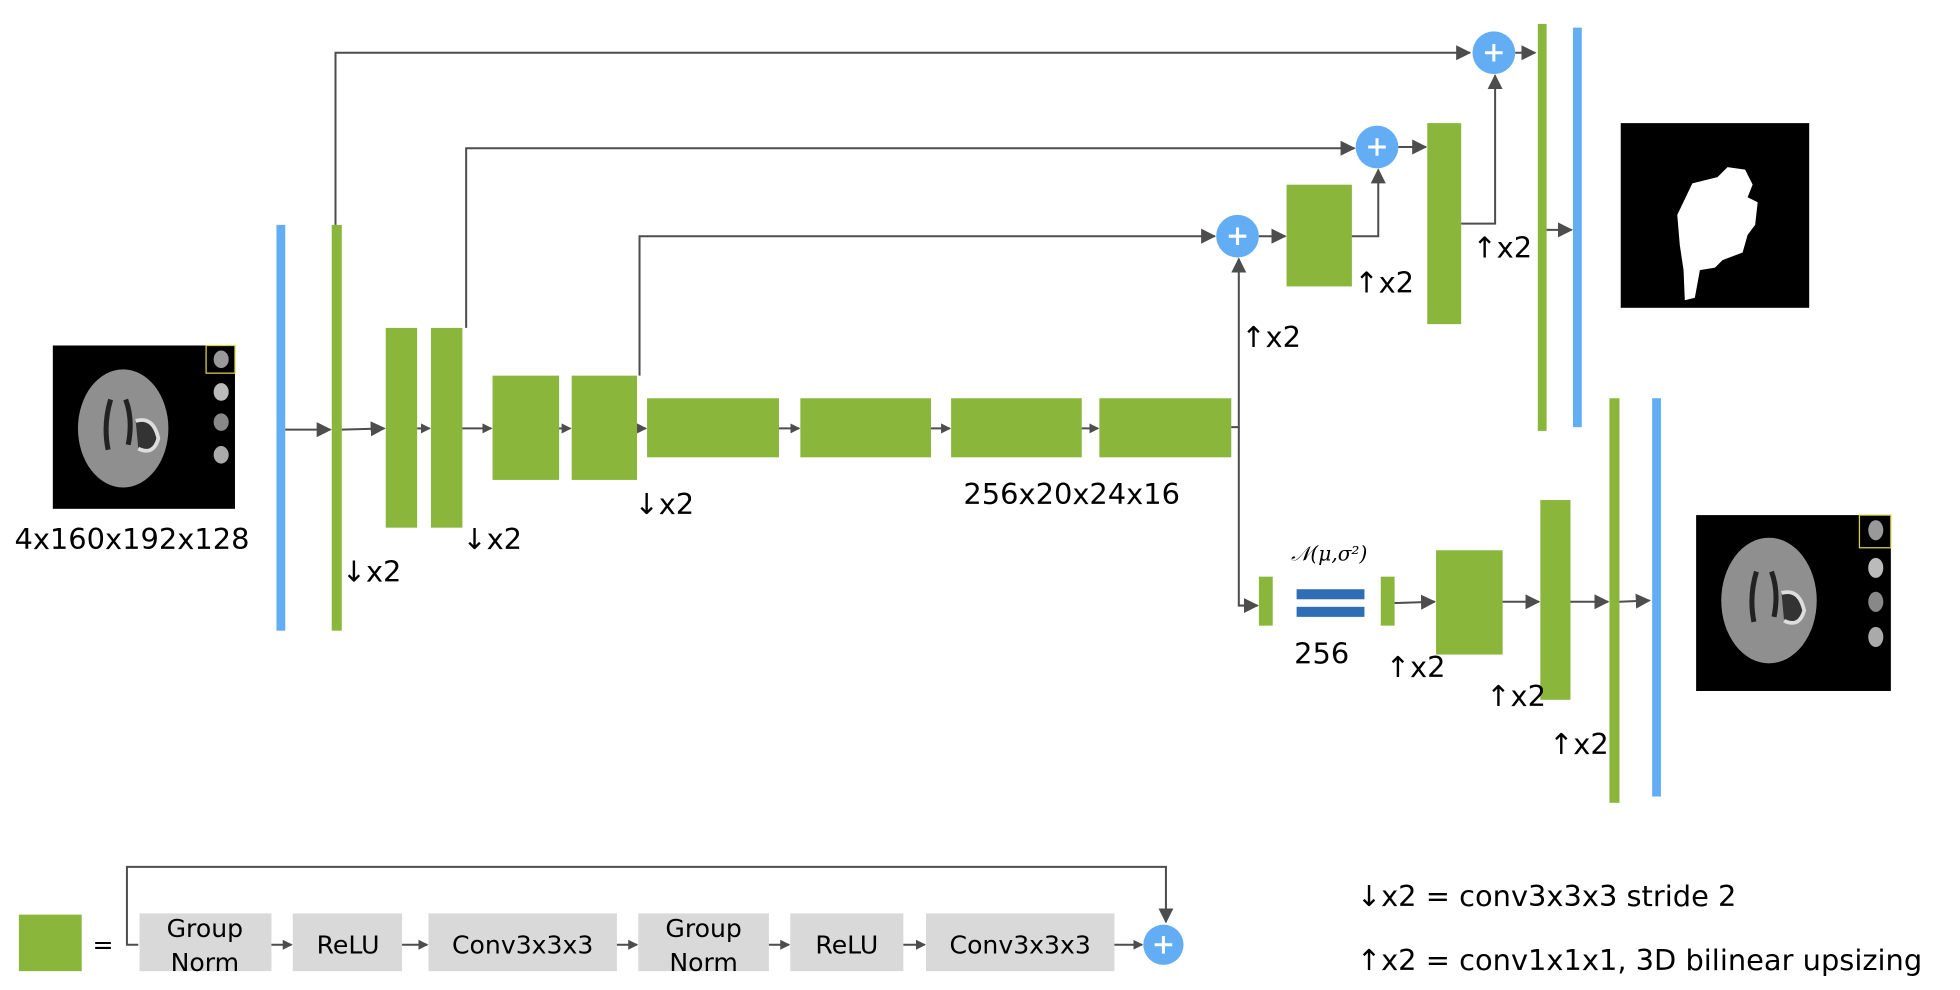  What do you see at coordinates (50, 943) in the screenshot?
I see `legend-block-swatch` at bounding box center [50, 943].